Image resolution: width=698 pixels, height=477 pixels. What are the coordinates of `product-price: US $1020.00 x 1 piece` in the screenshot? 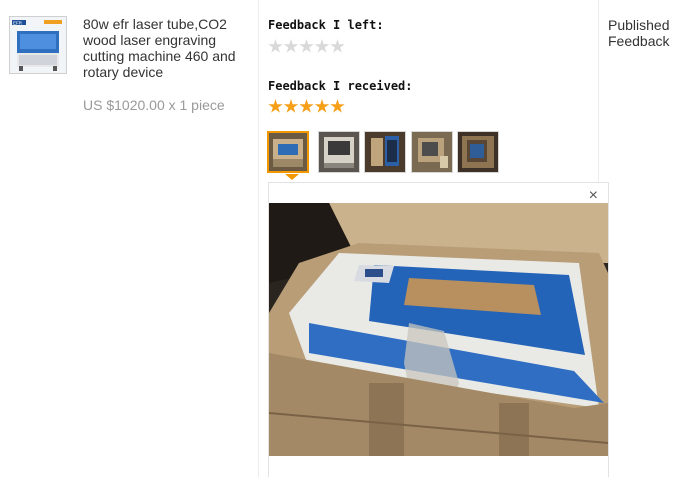 It's located at (154, 105).